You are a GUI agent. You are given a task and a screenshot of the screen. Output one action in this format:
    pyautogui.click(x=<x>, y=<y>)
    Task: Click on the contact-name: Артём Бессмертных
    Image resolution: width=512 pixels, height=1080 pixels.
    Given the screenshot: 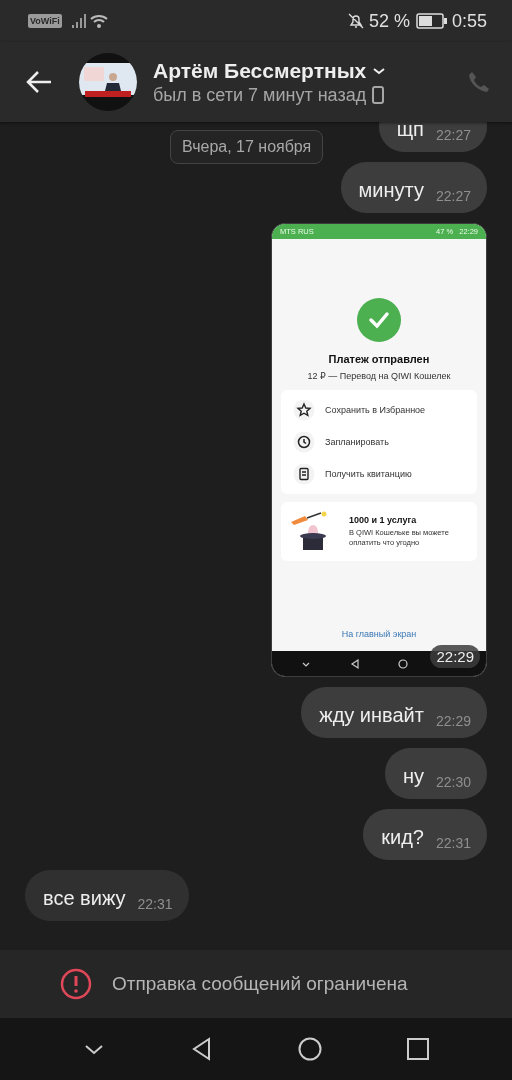 What is the action you would take?
    pyautogui.click(x=260, y=70)
    